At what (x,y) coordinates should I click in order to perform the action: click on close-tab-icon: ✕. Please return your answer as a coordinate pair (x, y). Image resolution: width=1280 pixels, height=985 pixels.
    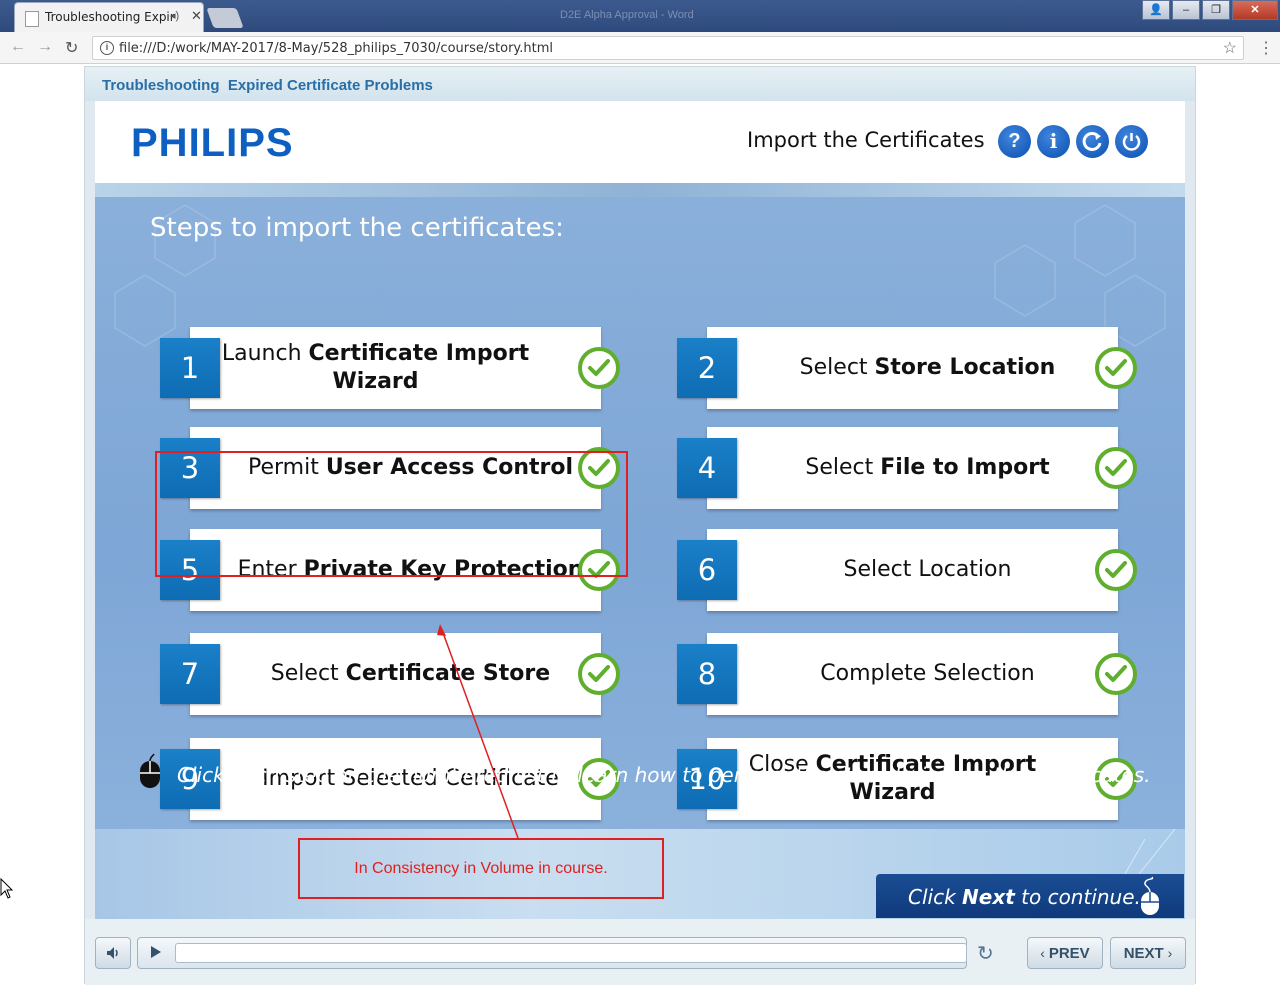
    Looking at the image, I should click on (196, 16).